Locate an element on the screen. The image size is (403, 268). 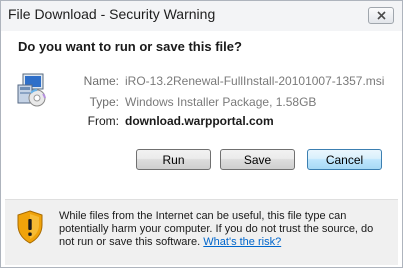
file-type-value: Windows Installer Package, 1.58GB is located at coordinates (221, 102).